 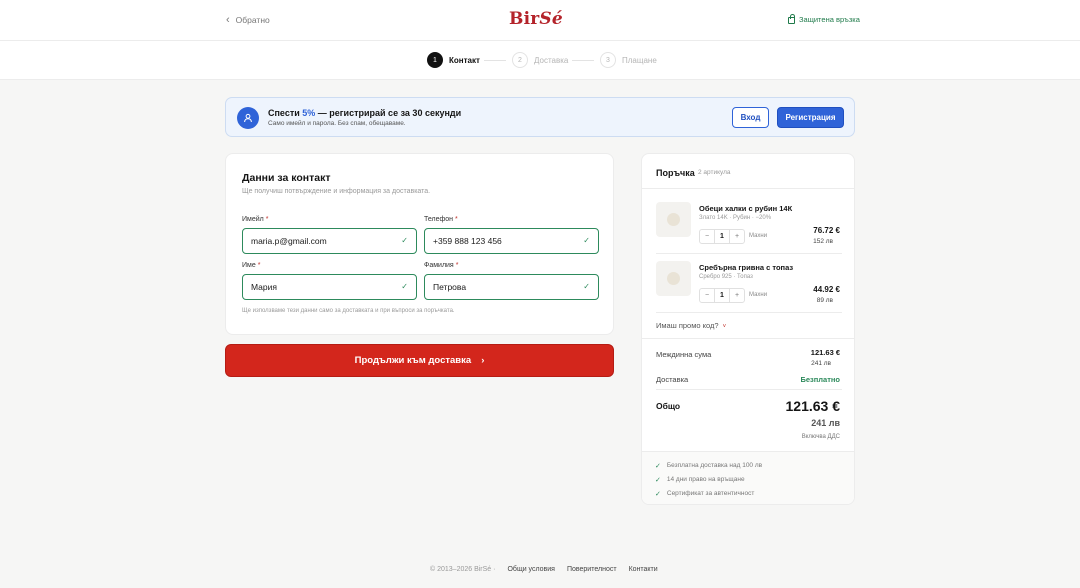 I want to click on continue-label: Продължи към доставка, so click(x=413, y=360).